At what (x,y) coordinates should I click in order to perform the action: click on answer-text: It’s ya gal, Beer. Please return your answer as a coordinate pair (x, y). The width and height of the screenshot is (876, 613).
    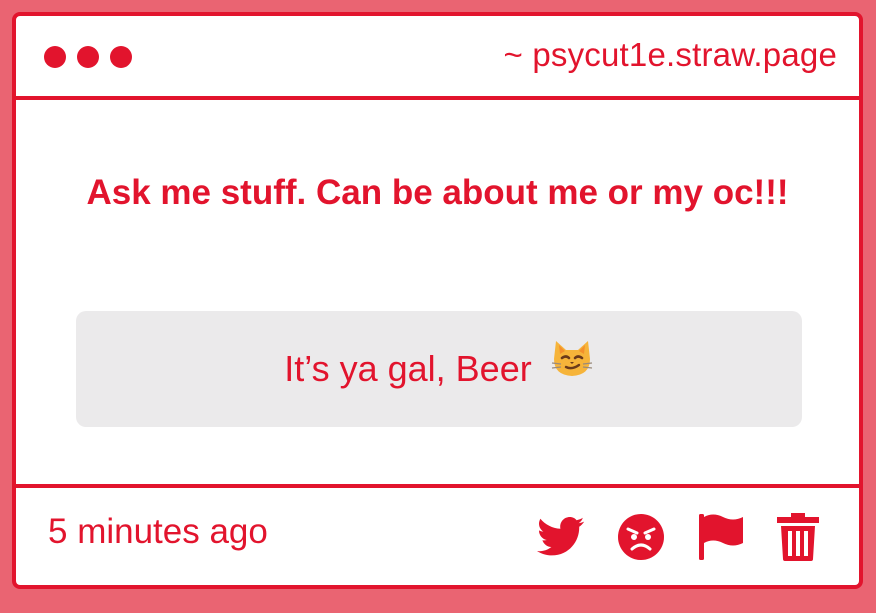
    Looking at the image, I should click on (408, 368).